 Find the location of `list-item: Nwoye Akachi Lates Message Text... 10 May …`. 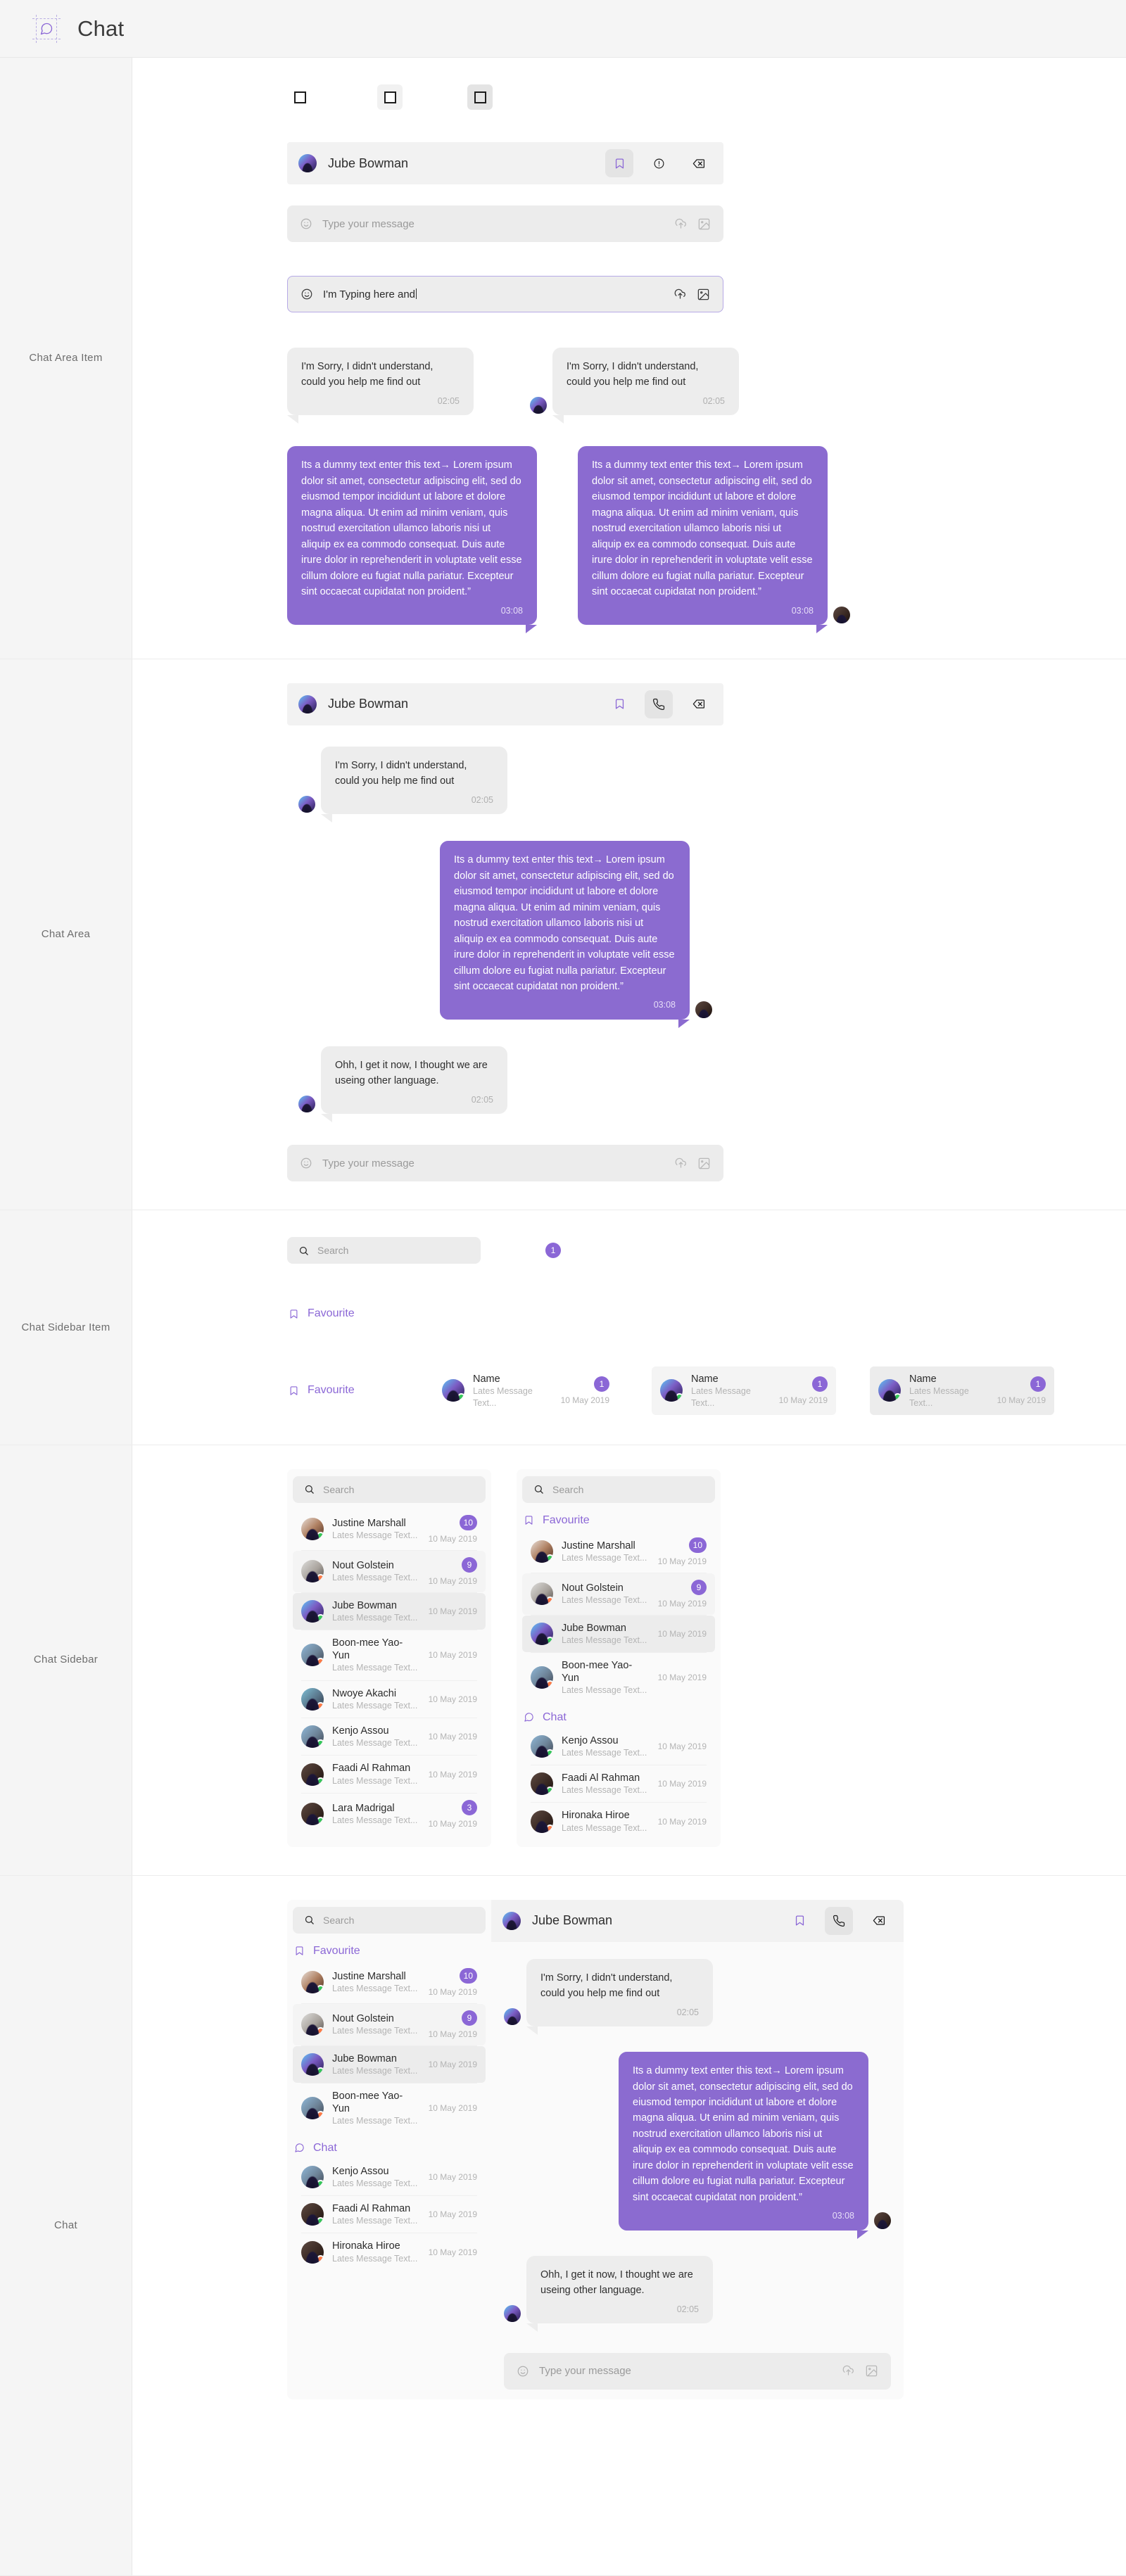

list-item: Nwoye Akachi Lates Message Text... 10 May … is located at coordinates (390, 1699).